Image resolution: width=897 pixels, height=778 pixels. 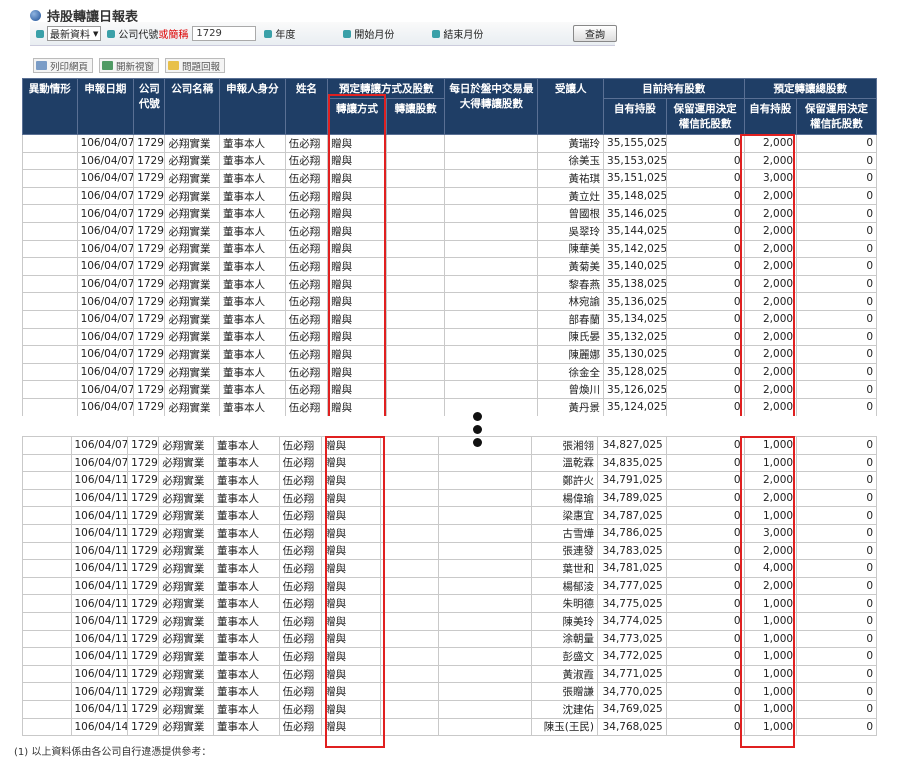 What do you see at coordinates (195, 65) in the screenshot?
I see `report-issue-button: 問題回報` at bounding box center [195, 65].